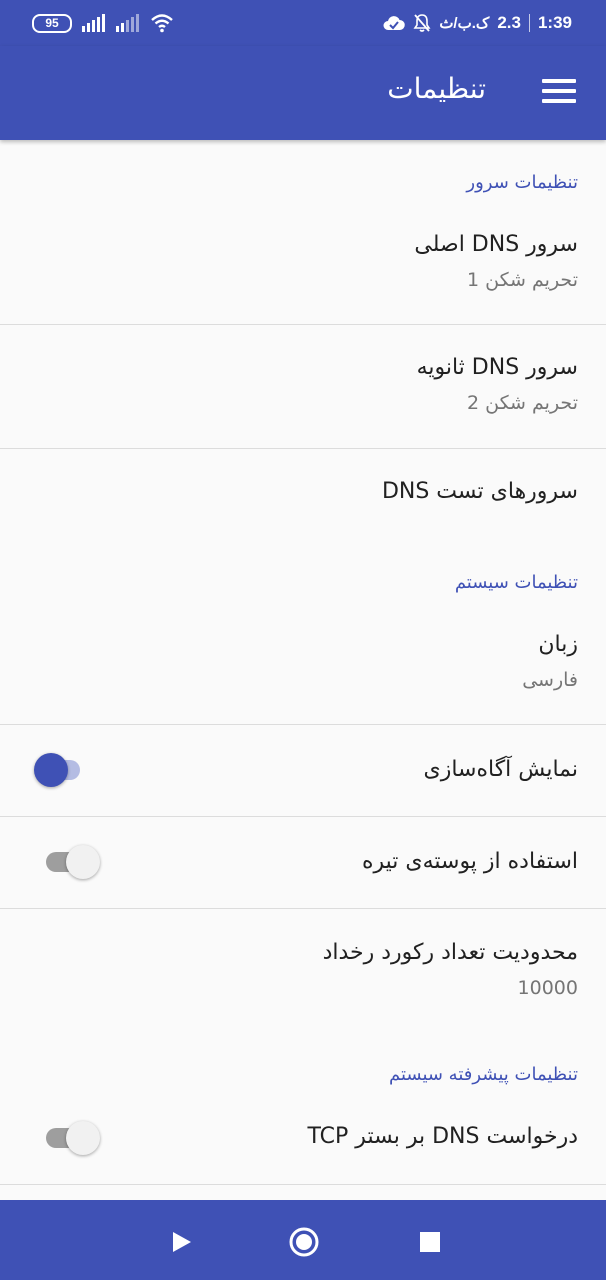  Describe the element at coordinates (303, 771) in the screenshot. I see `pref-notification: نمایش آگاه‌سازی` at that location.